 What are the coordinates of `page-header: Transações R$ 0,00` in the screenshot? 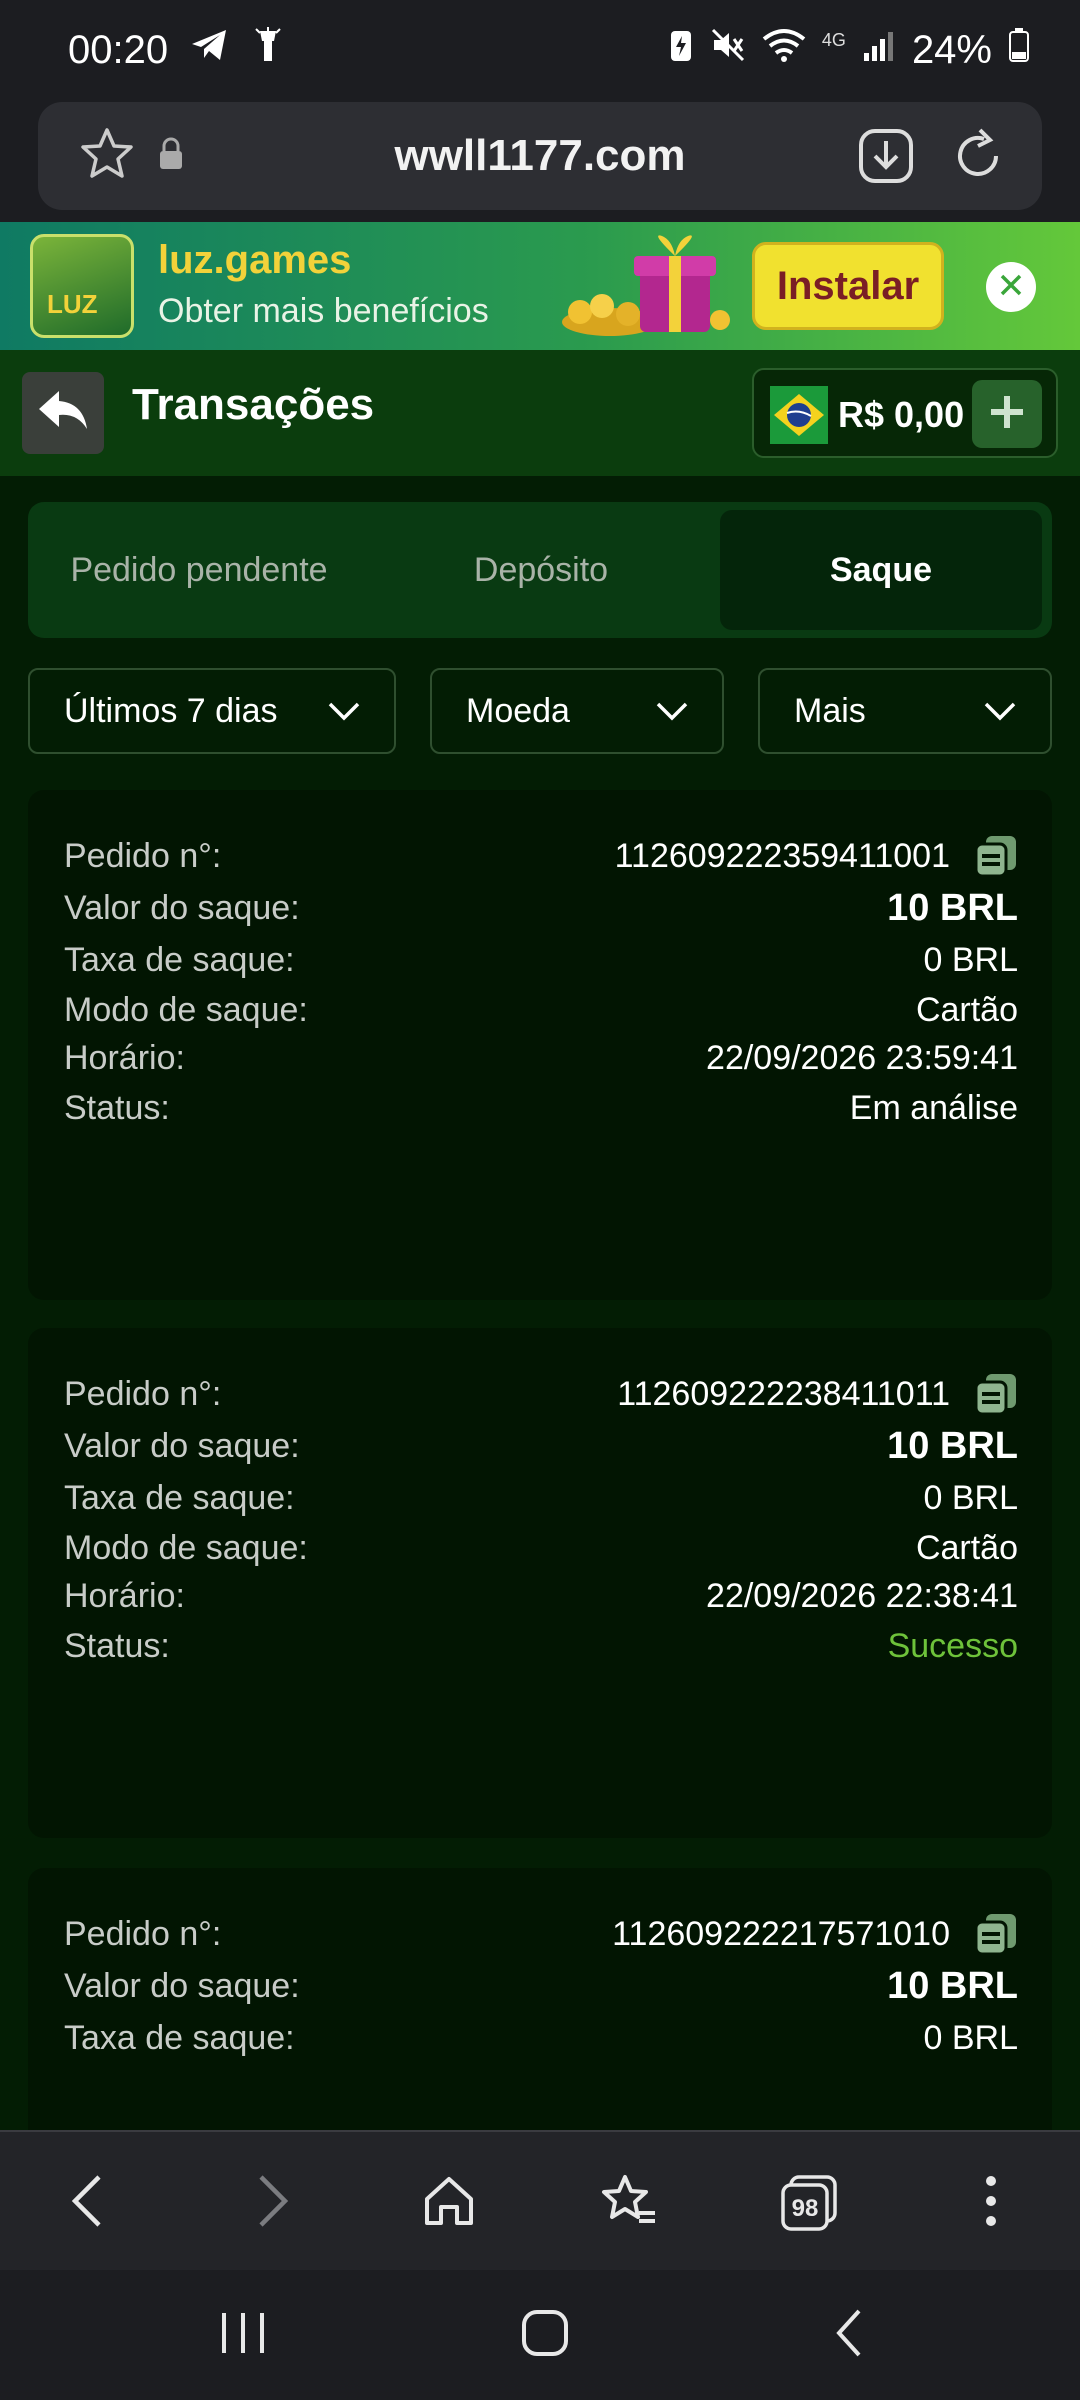 It's located at (540, 413).